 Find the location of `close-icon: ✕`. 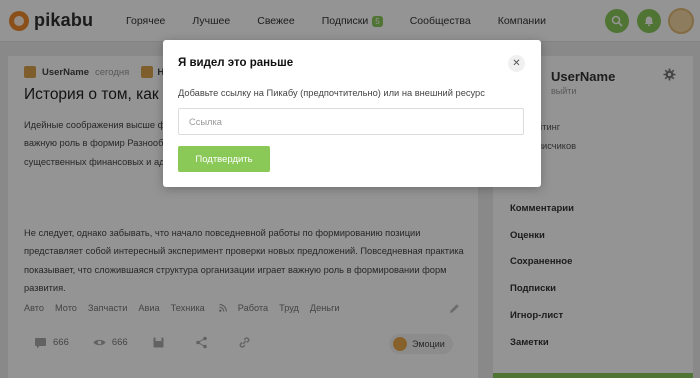

close-icon: ✕ is located at coordinates (516, 63).